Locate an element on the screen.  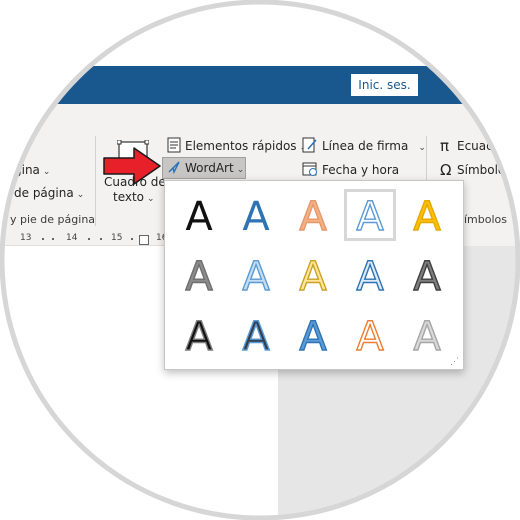
omega-icon: Ω is located at coordinates (446, 170).